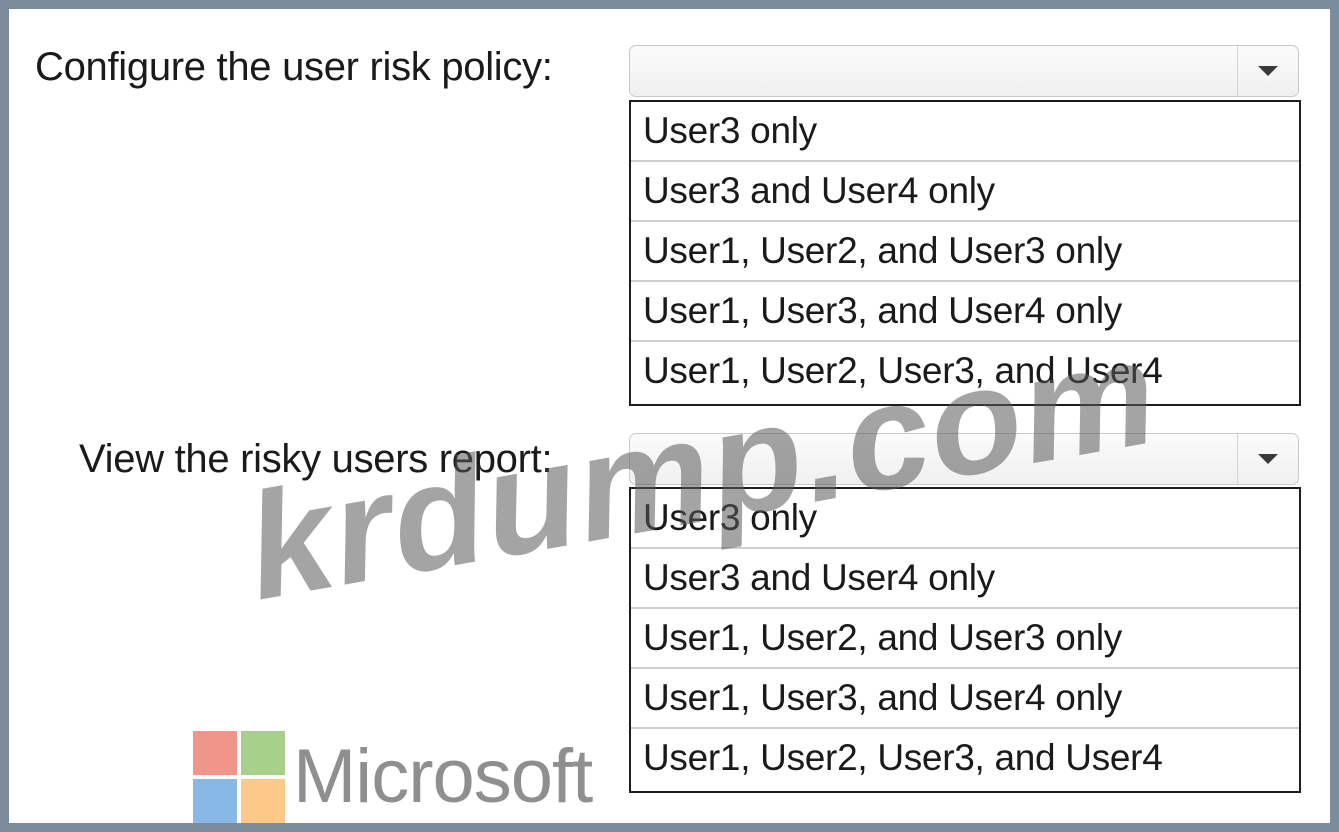  Describe the element at coordinates (239, 777) in the screenshot. I see `microsoft-logo-icon` at that location.